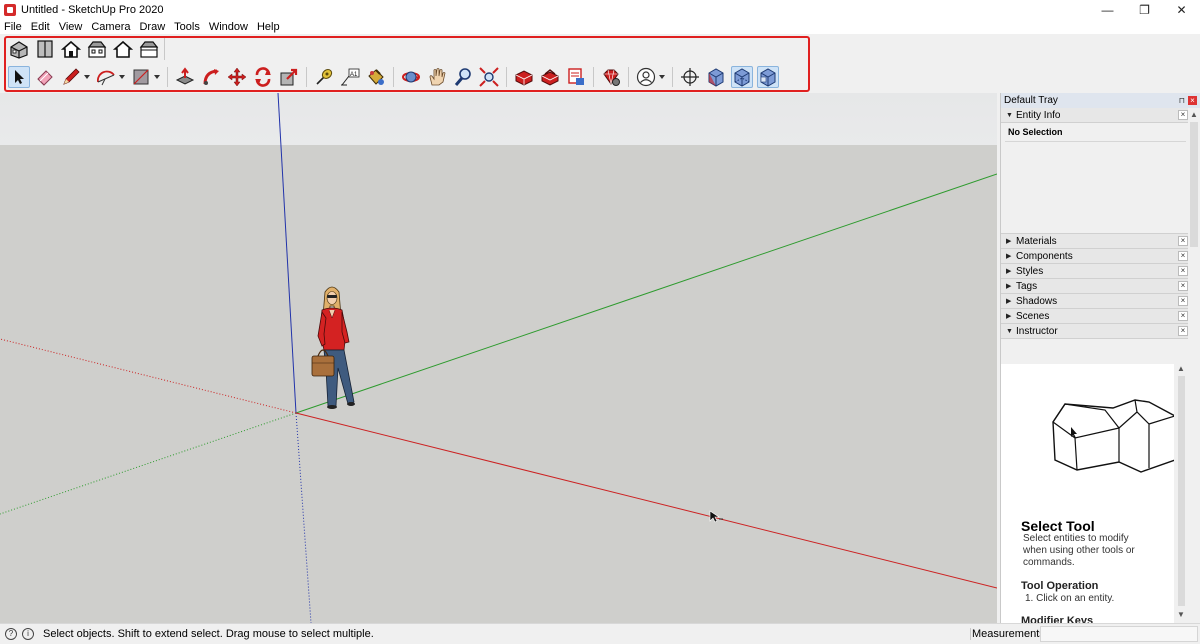 The height and width of the screenshot is (644, 1200). Describe the element at coordinates (768, 77) in the screenshot. I see `wireframe-icon` at that location.